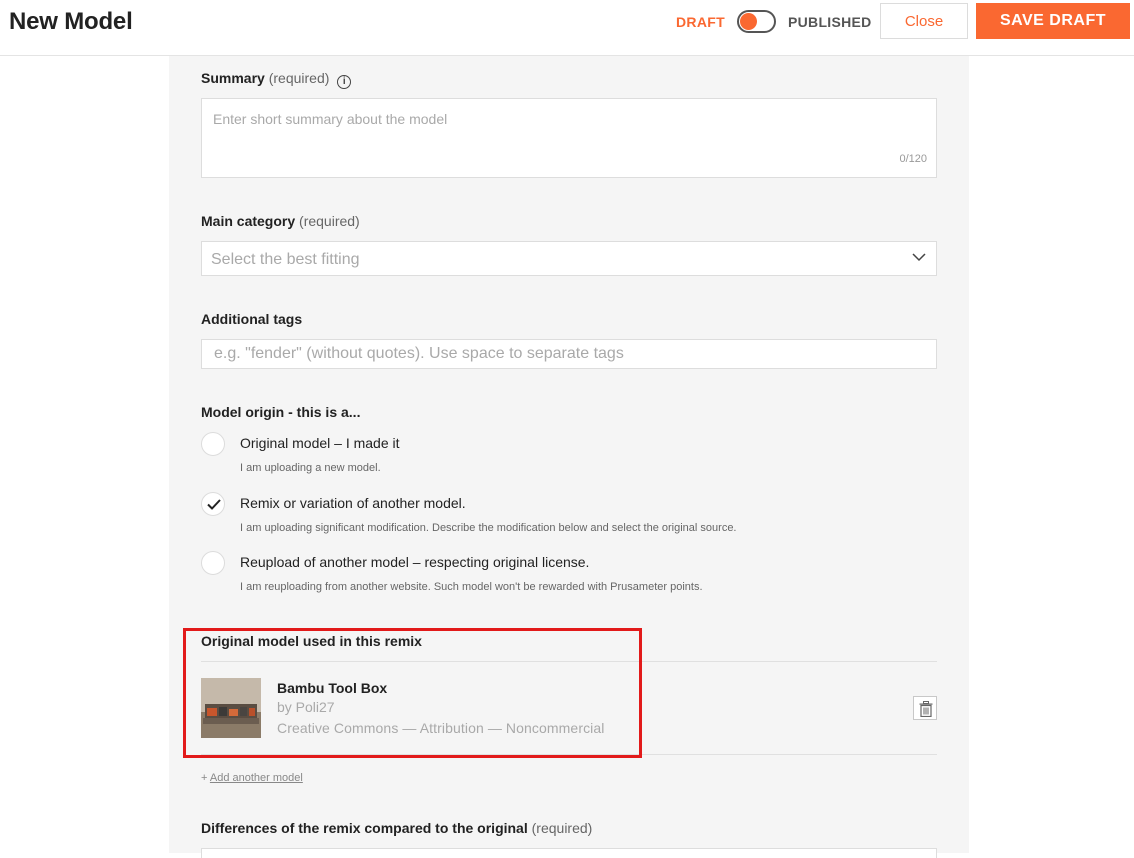 The width and height of the screenshot is (1134, 858). I want to click on info-icon: i, so click(344, 82).